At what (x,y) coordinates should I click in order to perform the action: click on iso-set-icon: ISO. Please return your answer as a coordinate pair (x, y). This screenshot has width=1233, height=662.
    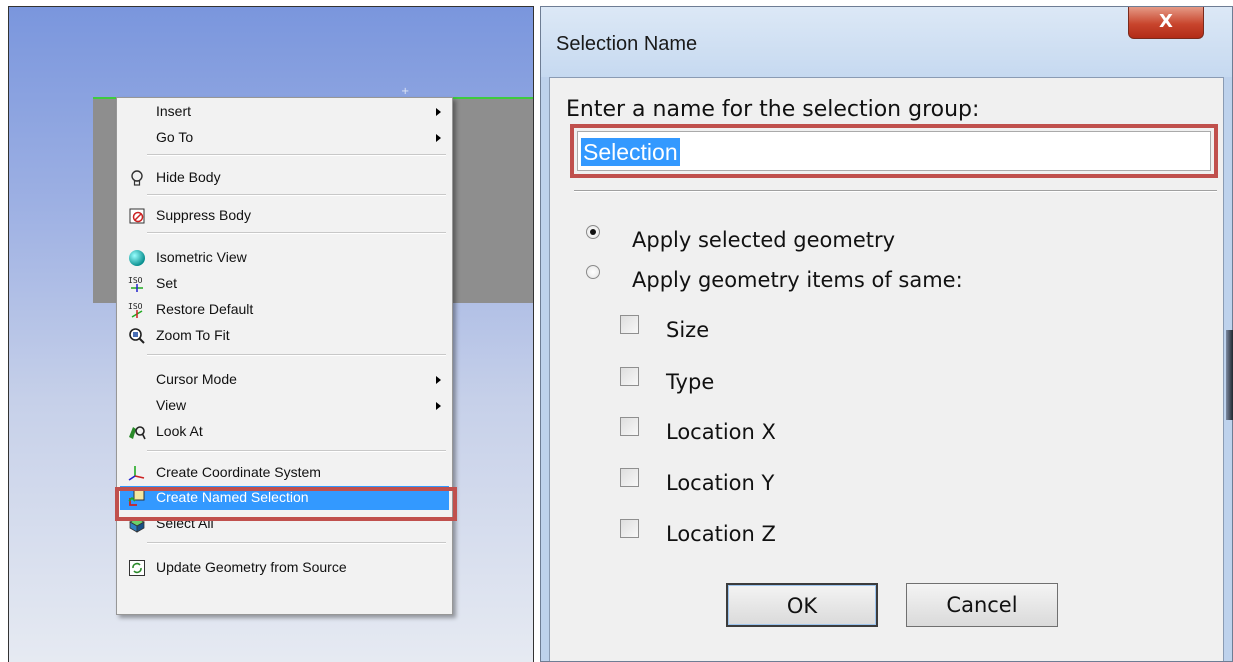
    Looking at the image, I should click on (137, 284).